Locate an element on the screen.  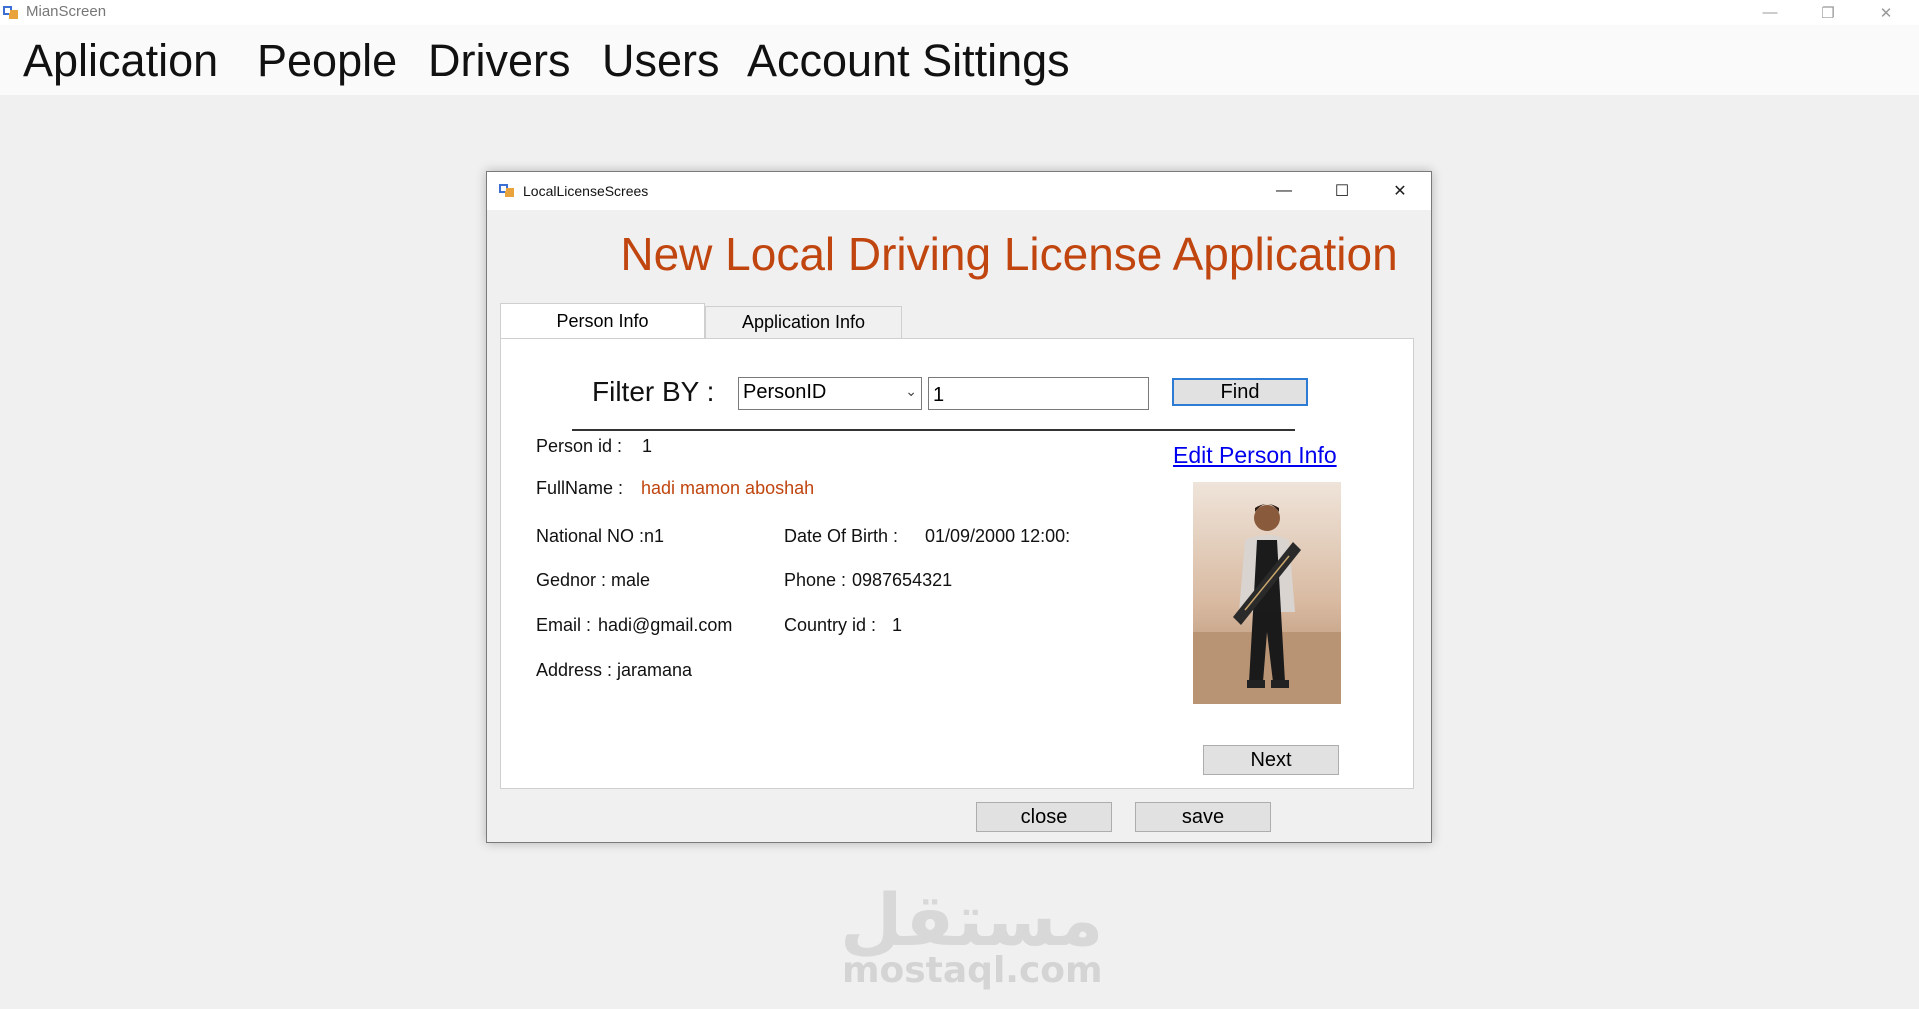
close-window-icon: ✕ is located at coordinates (1886, 12).